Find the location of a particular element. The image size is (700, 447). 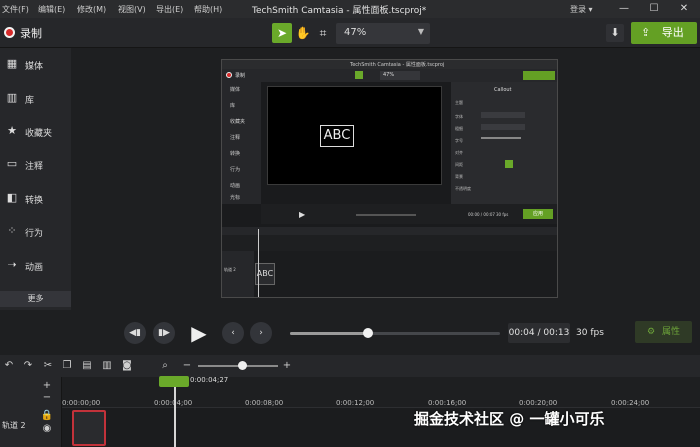

sidebar-item-label: 转换 is located at coordinates (34, 201).